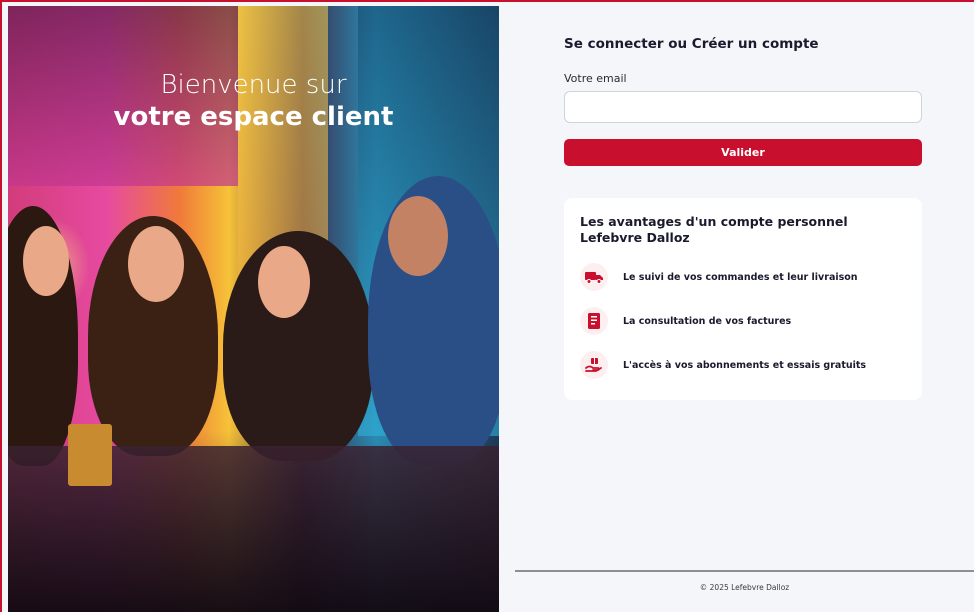  I want to click on advantage-item: La consultation de vos factures, so click(685, 321).